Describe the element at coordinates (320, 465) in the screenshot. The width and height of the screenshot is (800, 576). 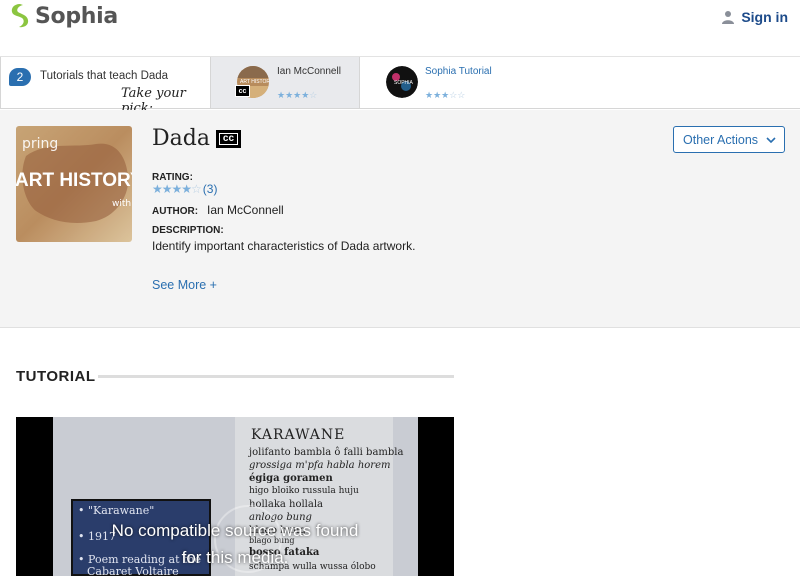
I see `poem-line: grossiga m'pfa habla horem` at that location.